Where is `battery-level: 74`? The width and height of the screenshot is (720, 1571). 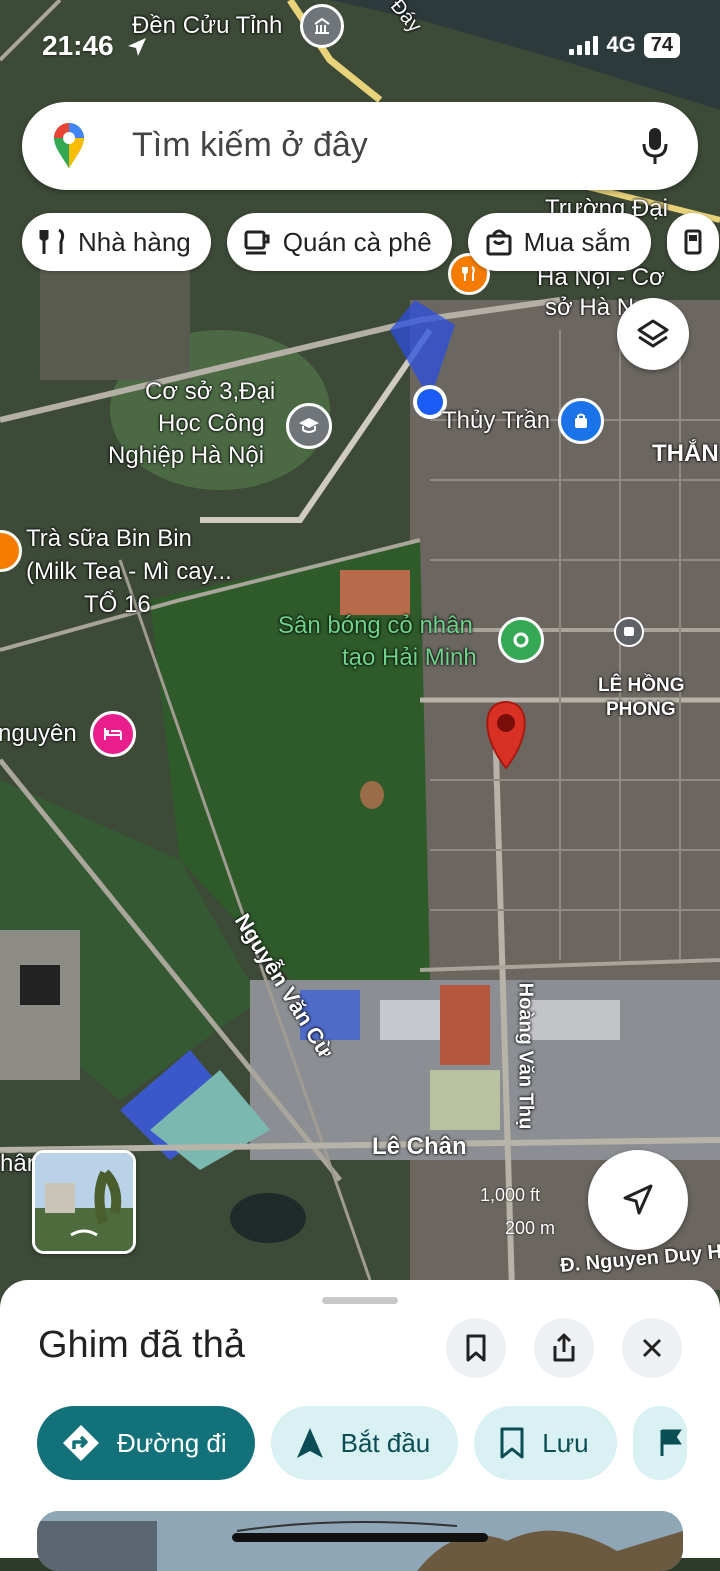 battery-level: 74 is located at coordinates (661, 45).